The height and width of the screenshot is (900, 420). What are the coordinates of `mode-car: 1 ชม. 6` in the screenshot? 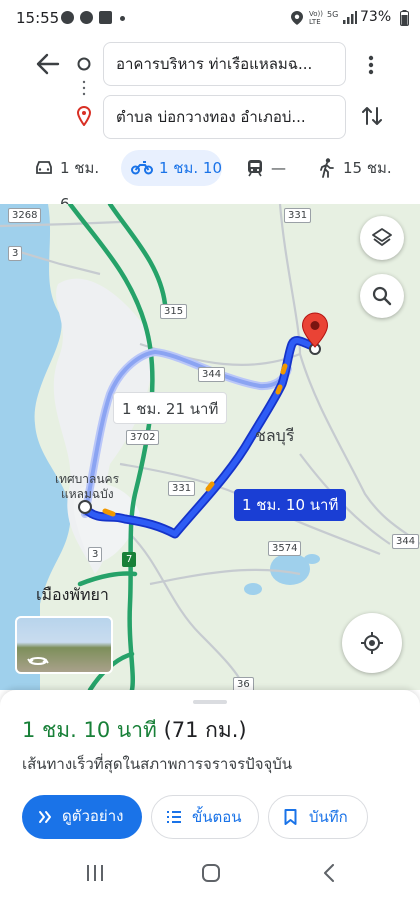 It's located at (71, 181).